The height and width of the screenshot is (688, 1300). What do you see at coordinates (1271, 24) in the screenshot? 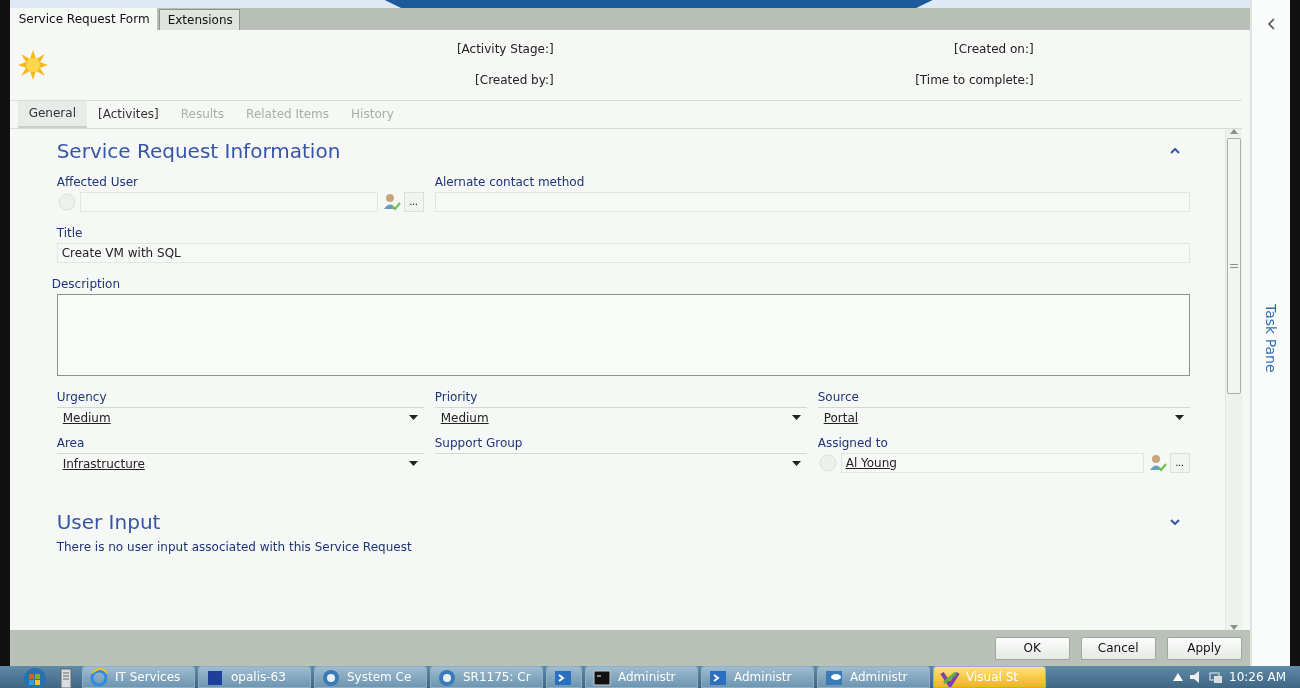
I see `collapse-pane-icon` at bounding box center [1271, 24].